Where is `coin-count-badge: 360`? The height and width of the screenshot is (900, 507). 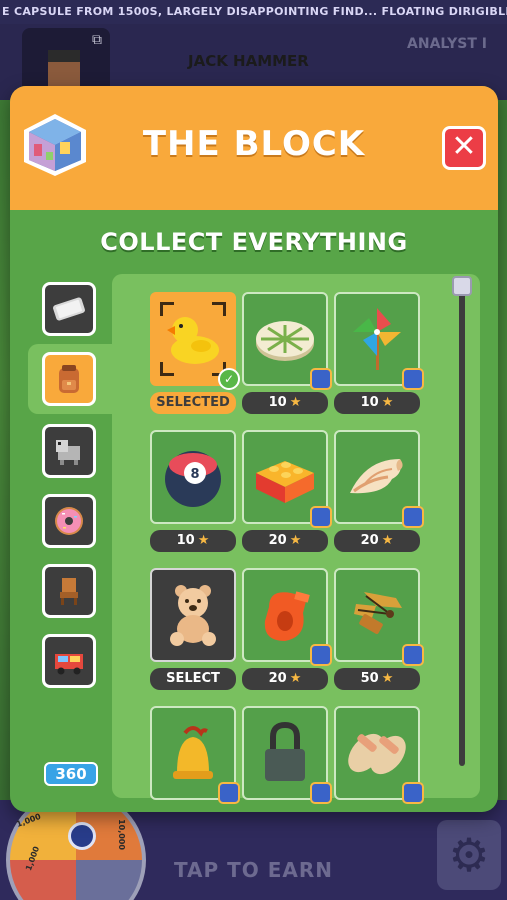 coin-count-badge: 360 is located at coordinates (71, 774).